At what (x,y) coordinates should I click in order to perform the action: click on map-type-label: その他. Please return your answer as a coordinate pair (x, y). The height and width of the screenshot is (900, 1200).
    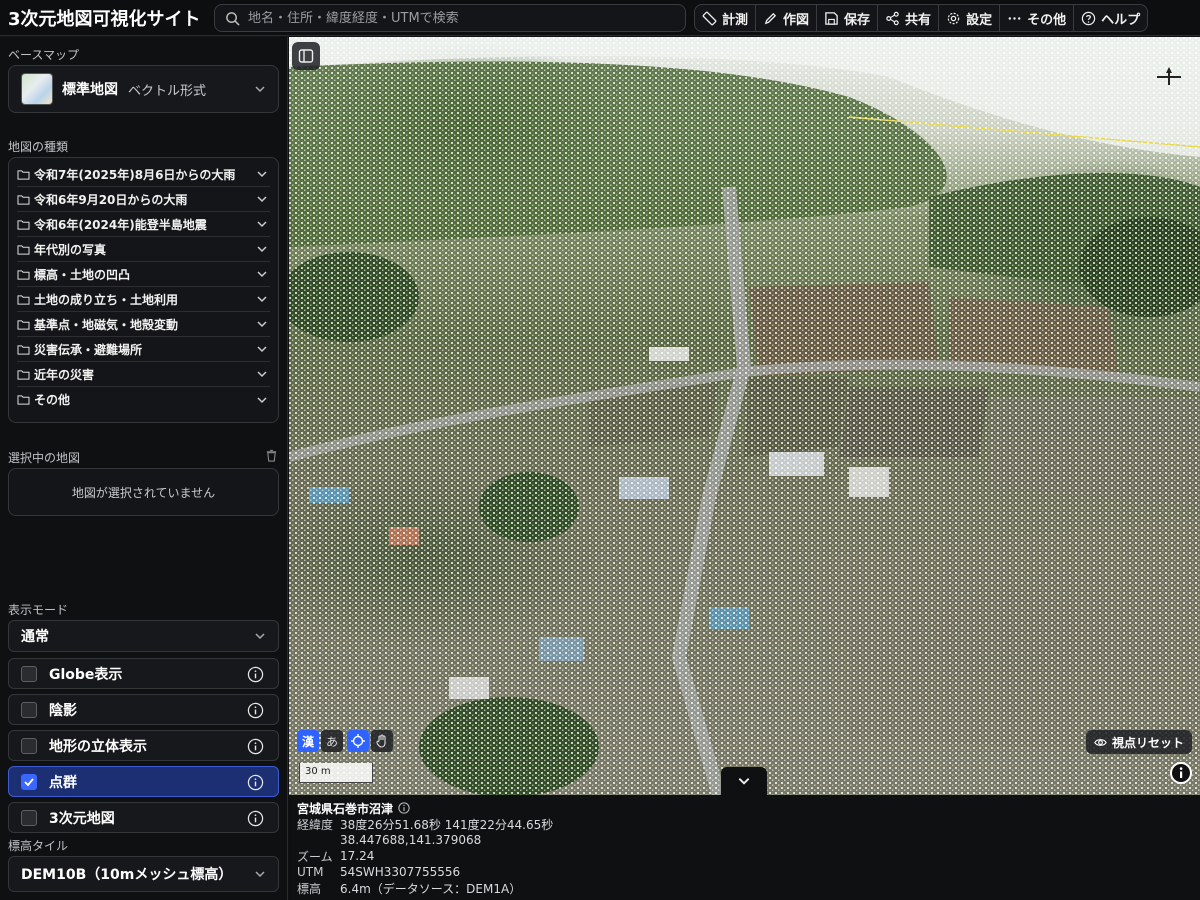
    Looking at the image, I should click on (52, 400).